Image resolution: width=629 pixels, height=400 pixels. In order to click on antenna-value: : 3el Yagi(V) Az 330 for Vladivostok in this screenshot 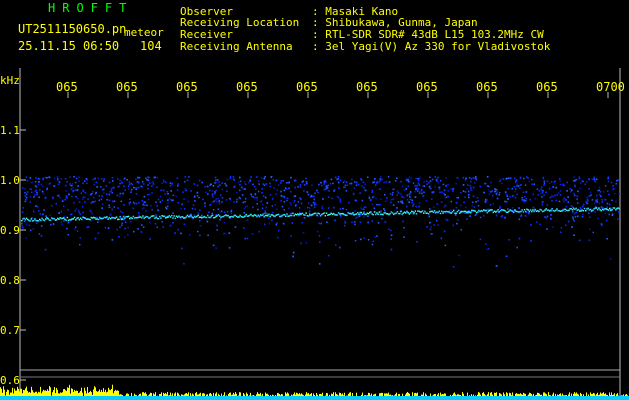, I will do `click(431, 46)`.